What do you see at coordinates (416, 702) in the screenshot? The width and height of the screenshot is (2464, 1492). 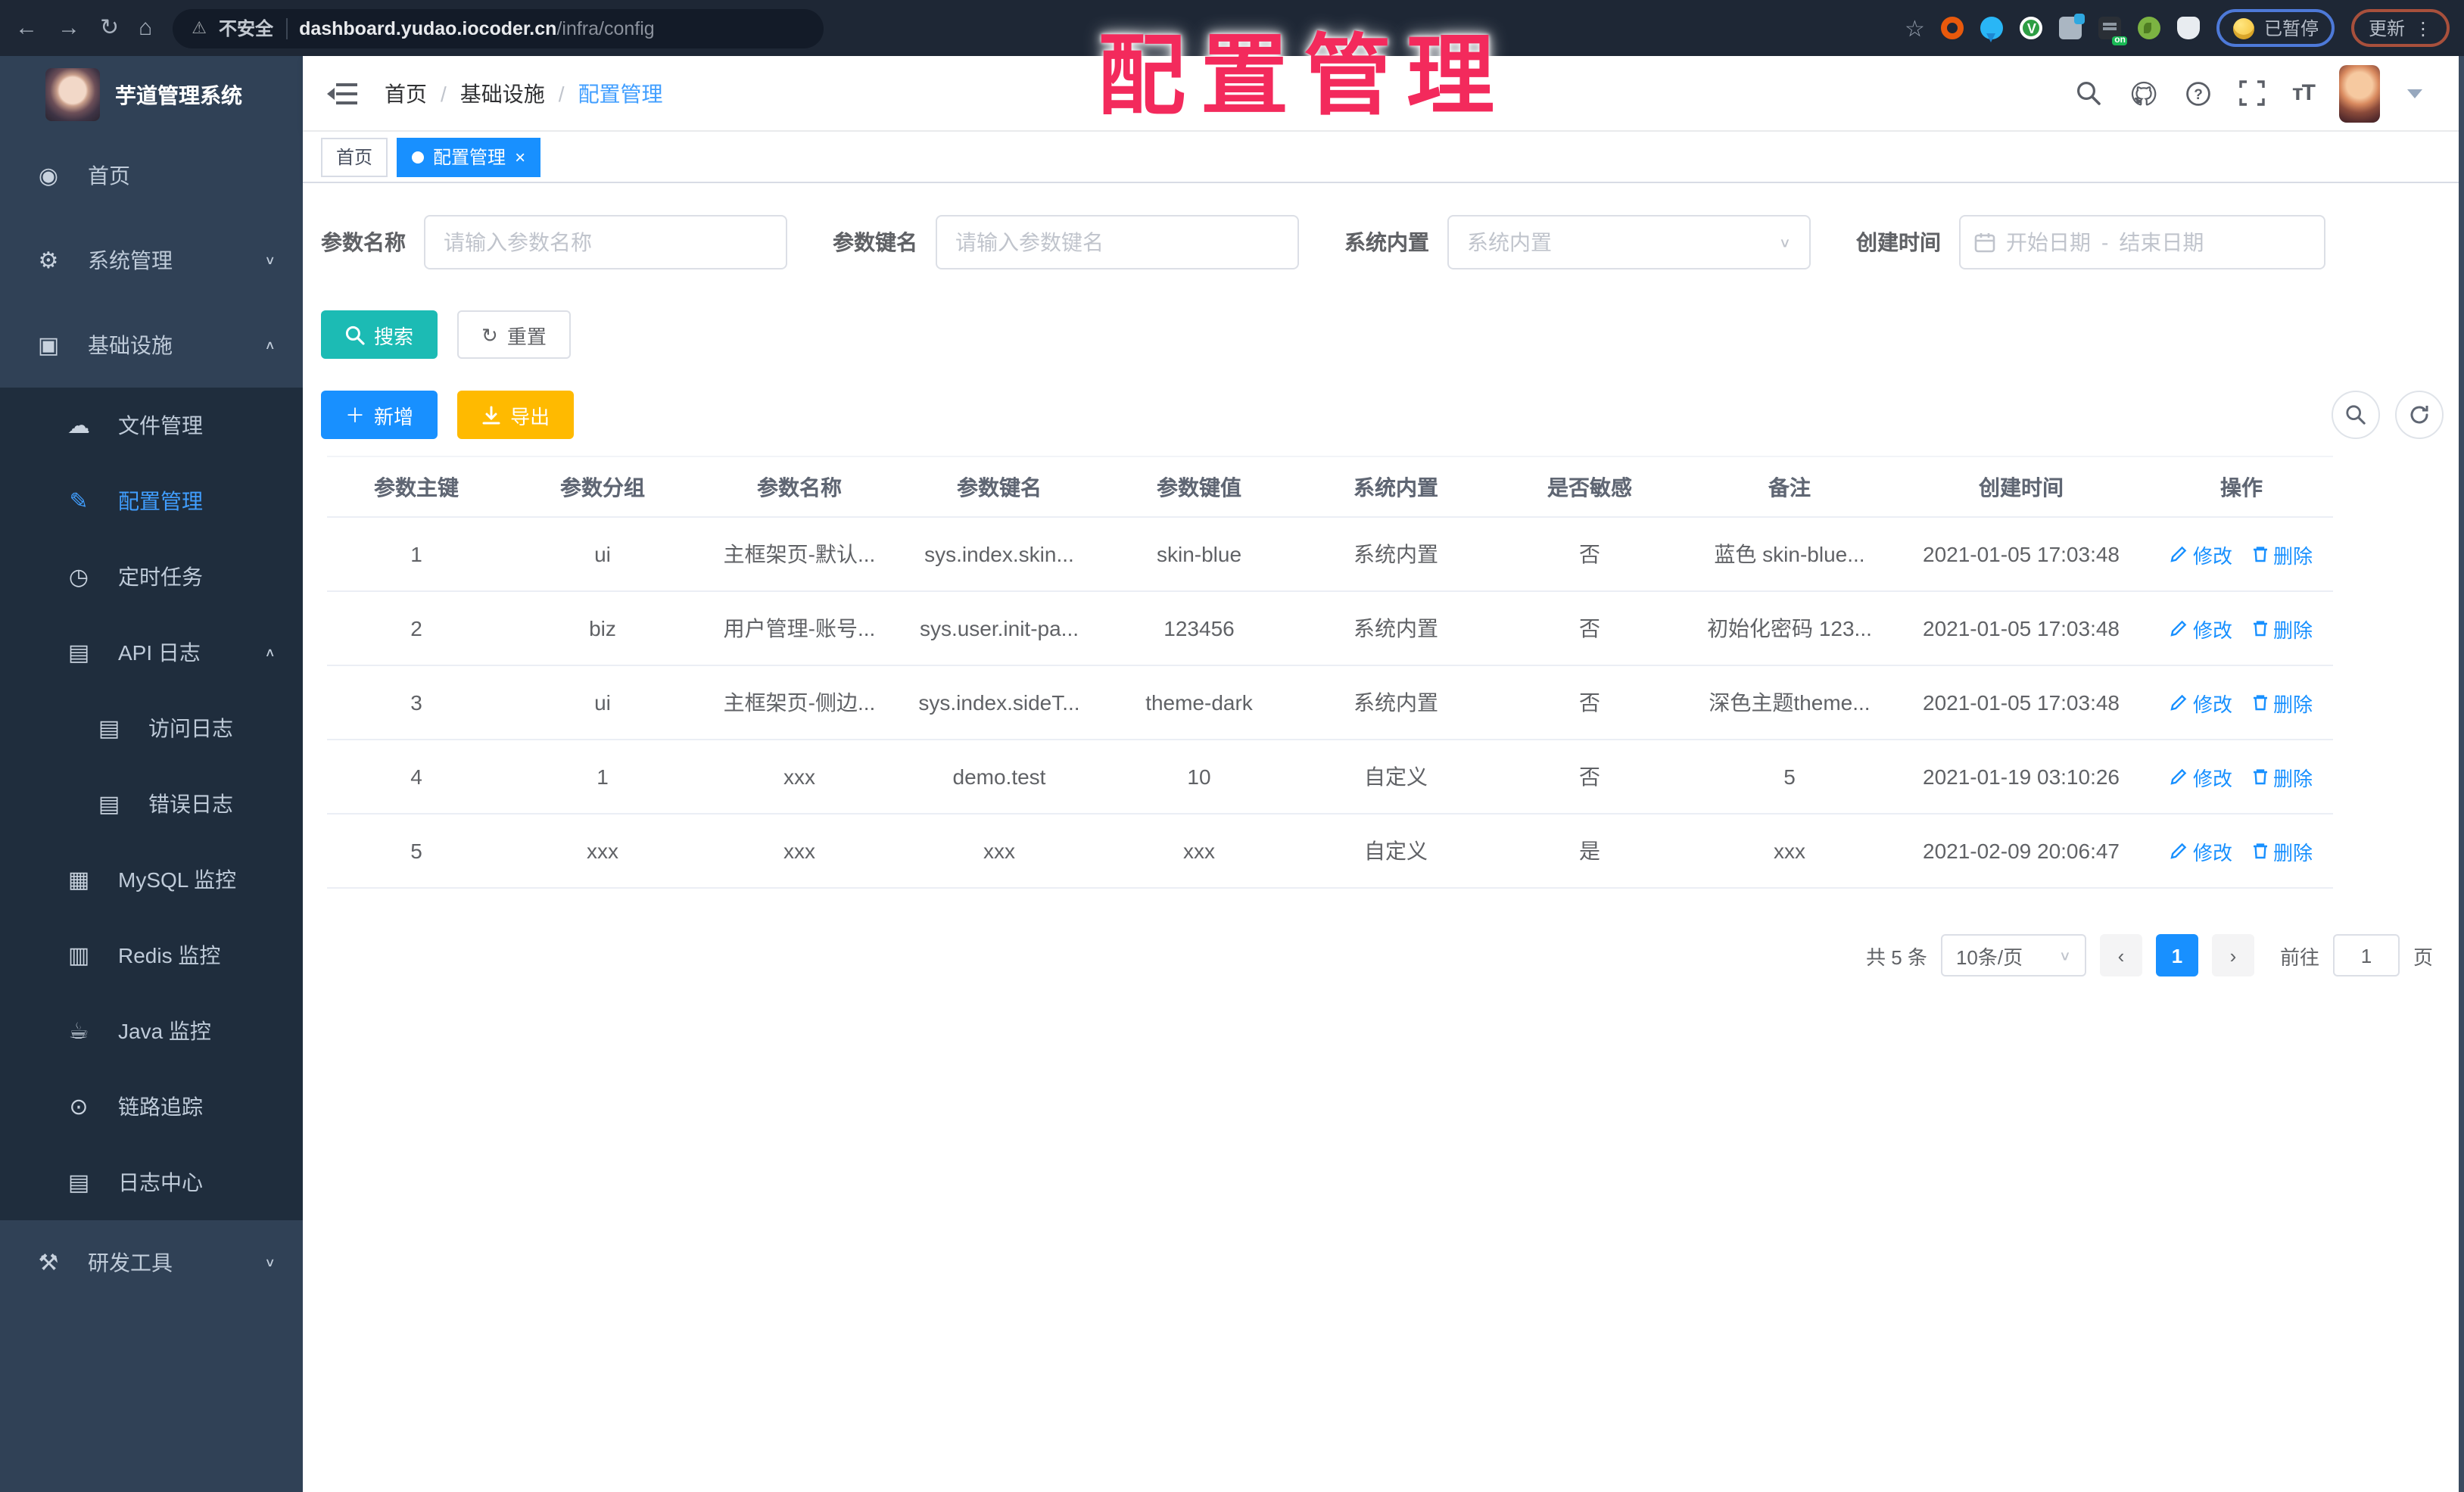 I see `table-cell-id: 3` at bounding box center [416, 702].